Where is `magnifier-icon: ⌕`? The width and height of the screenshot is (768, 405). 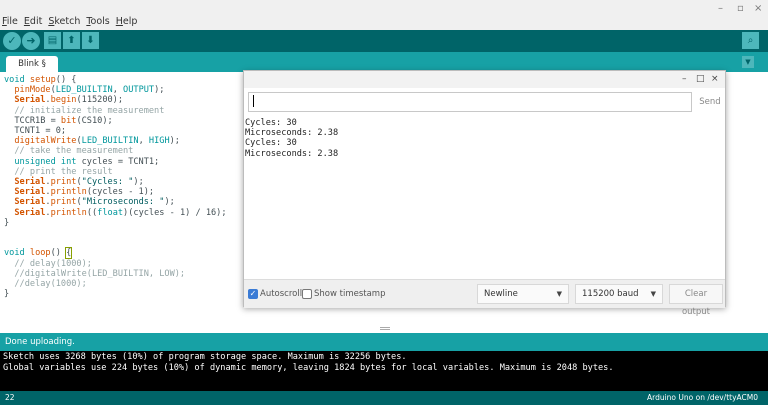 magnifier-icon: ⌕ is located at coordinates (750, 40).